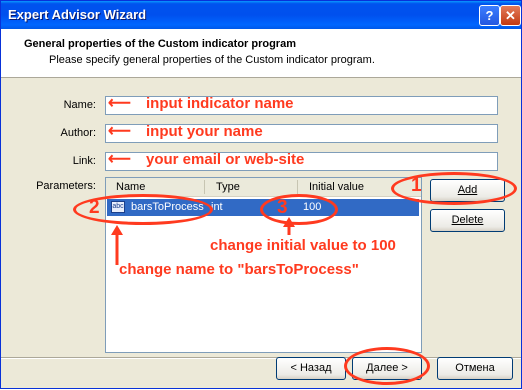  What do you see at coordinates (94, 207) in the screenshot?
I see `step-2-marker: 2` at bounding box center [94, 207].